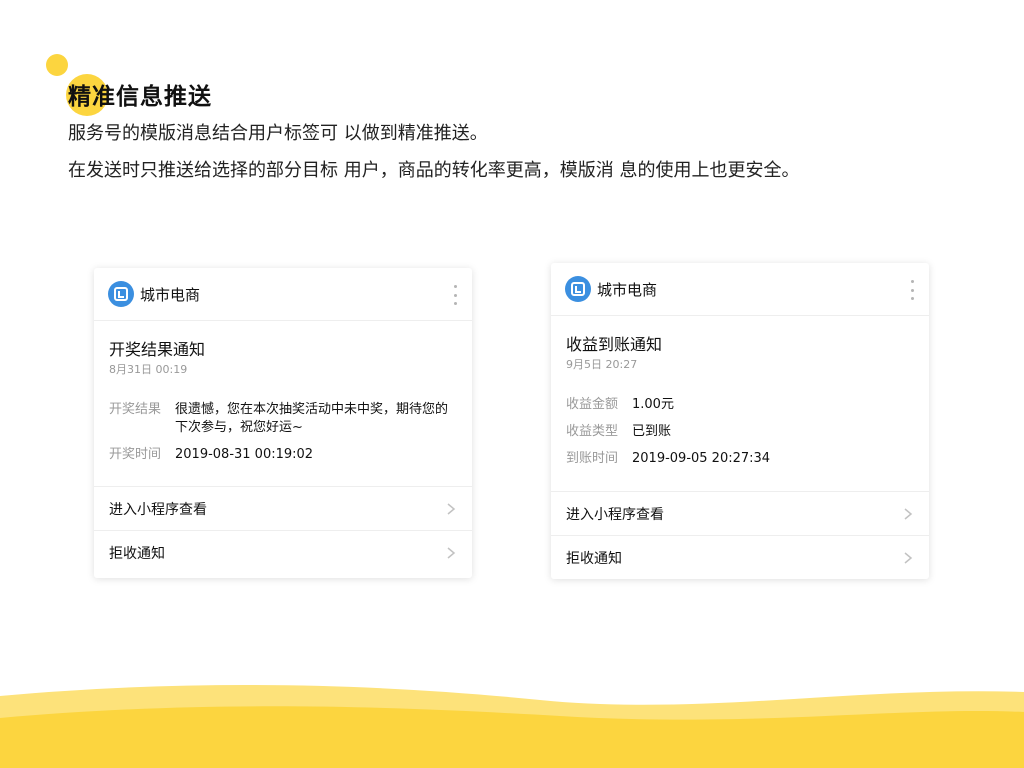 Image resolution: width=1024 pixels, height=768 pixels. I want to click on field-row: 开奖时间 2019-08-31 00:19:02, so click(283, 455).